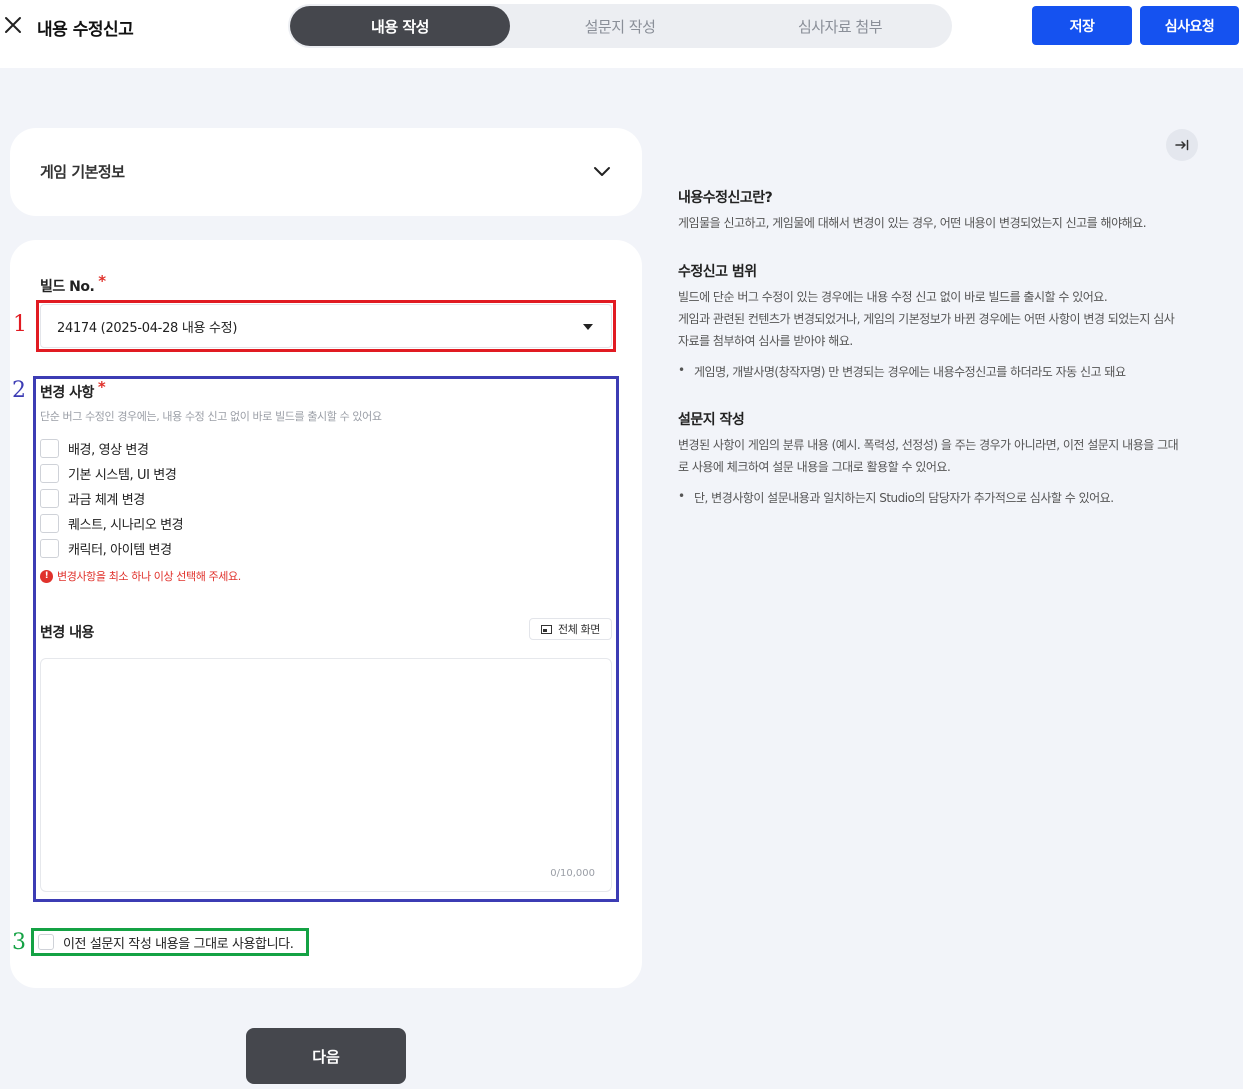 The image size is (1243, 1089). I want to click on annotation-number-2: 2, so click(19, 390).